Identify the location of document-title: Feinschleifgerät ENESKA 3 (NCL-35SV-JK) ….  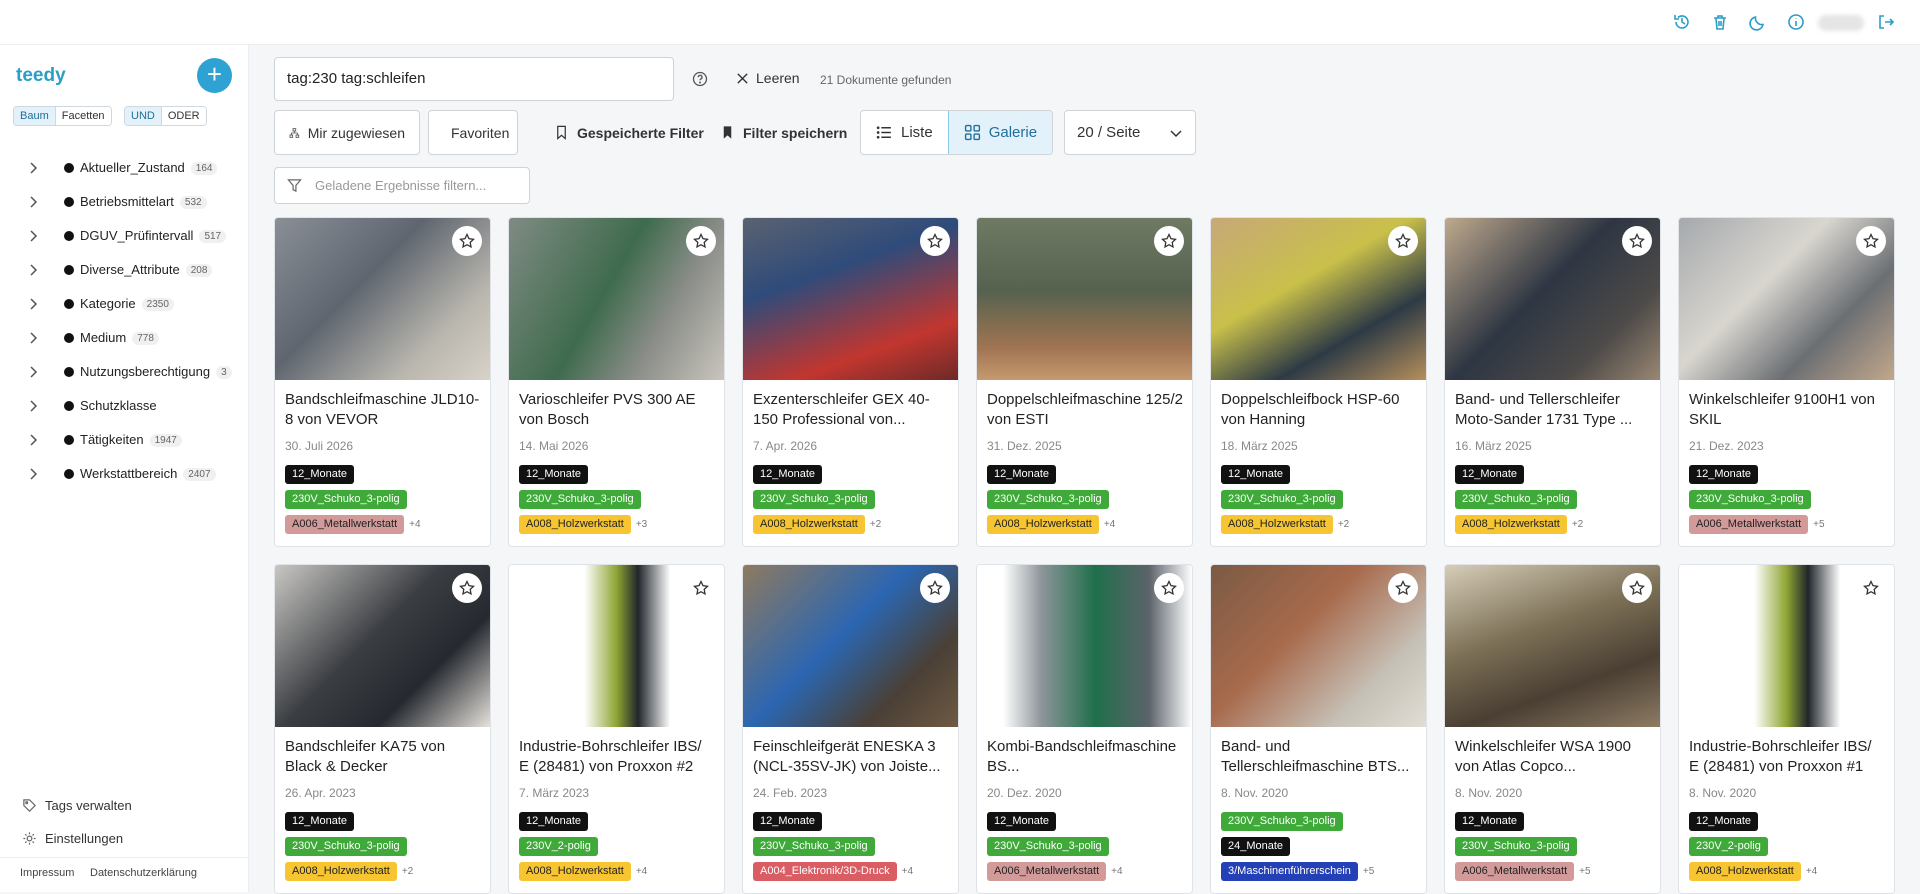
(851, 757).